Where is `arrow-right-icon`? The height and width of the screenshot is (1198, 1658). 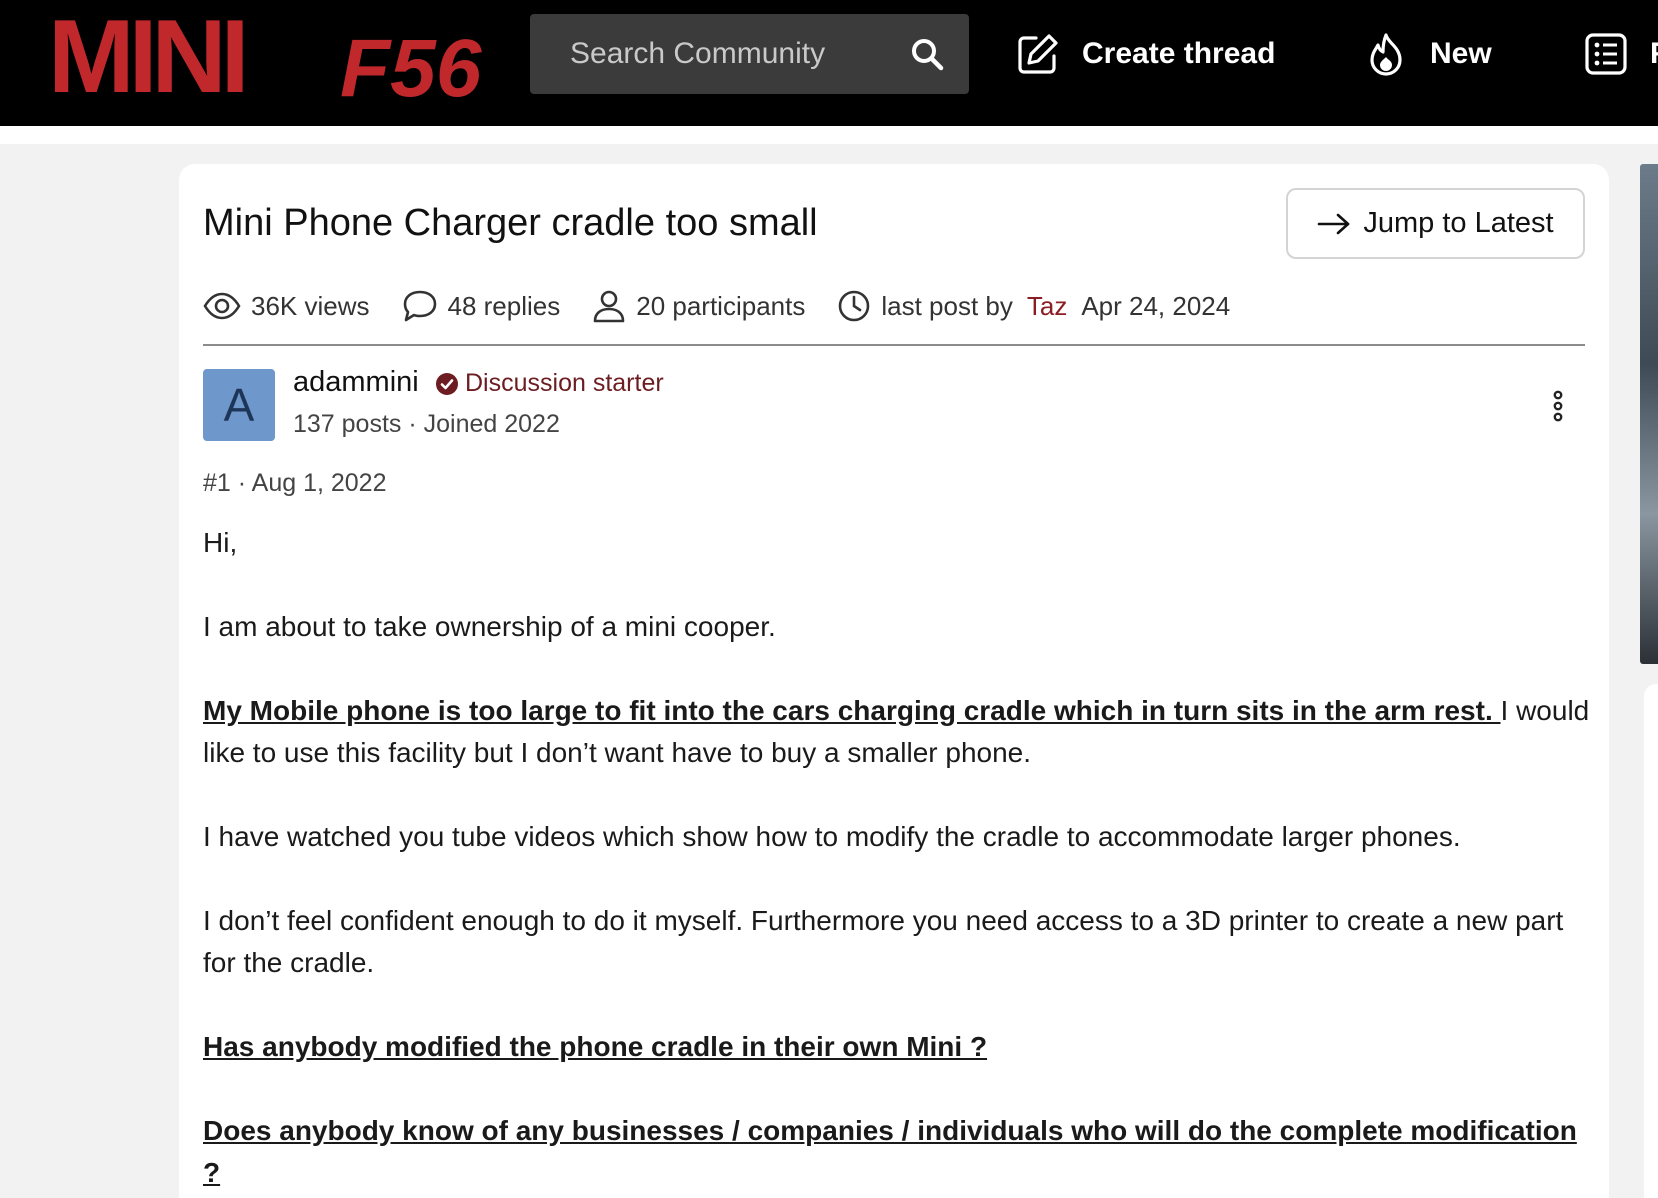
arrow-right-icon is located at coordinates (1334, 223).